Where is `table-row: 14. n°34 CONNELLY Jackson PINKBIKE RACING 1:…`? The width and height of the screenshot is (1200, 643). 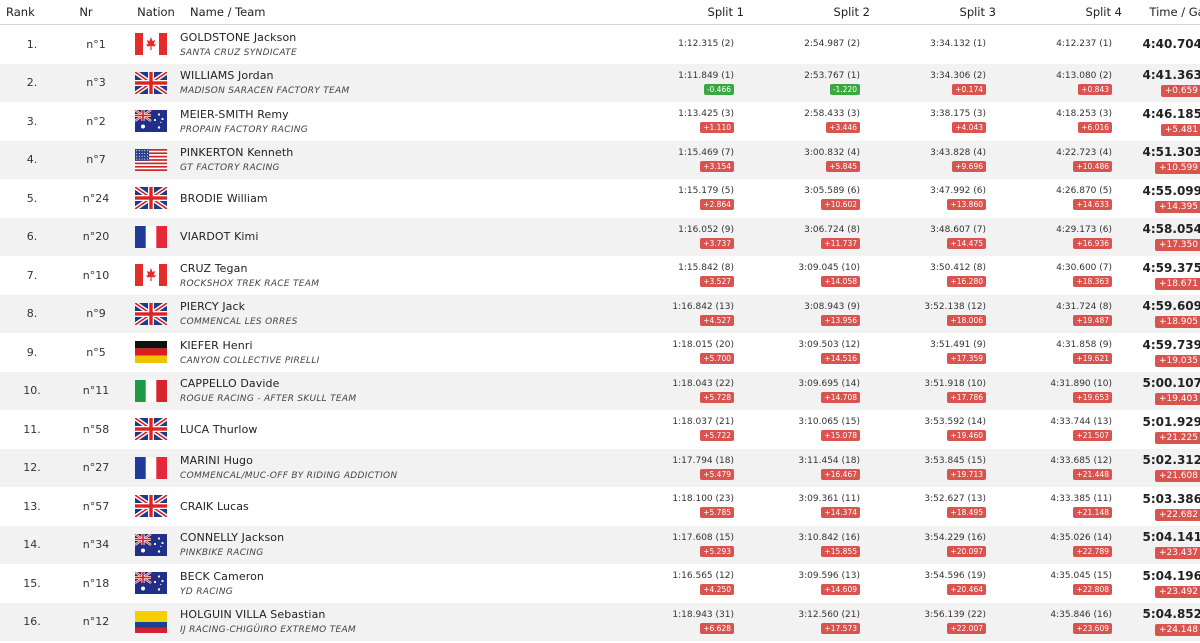
table-row: 14. n°34 CONNELLY Jackson PINKBIKE RACING 1:… is located at coordinates (600, 544).